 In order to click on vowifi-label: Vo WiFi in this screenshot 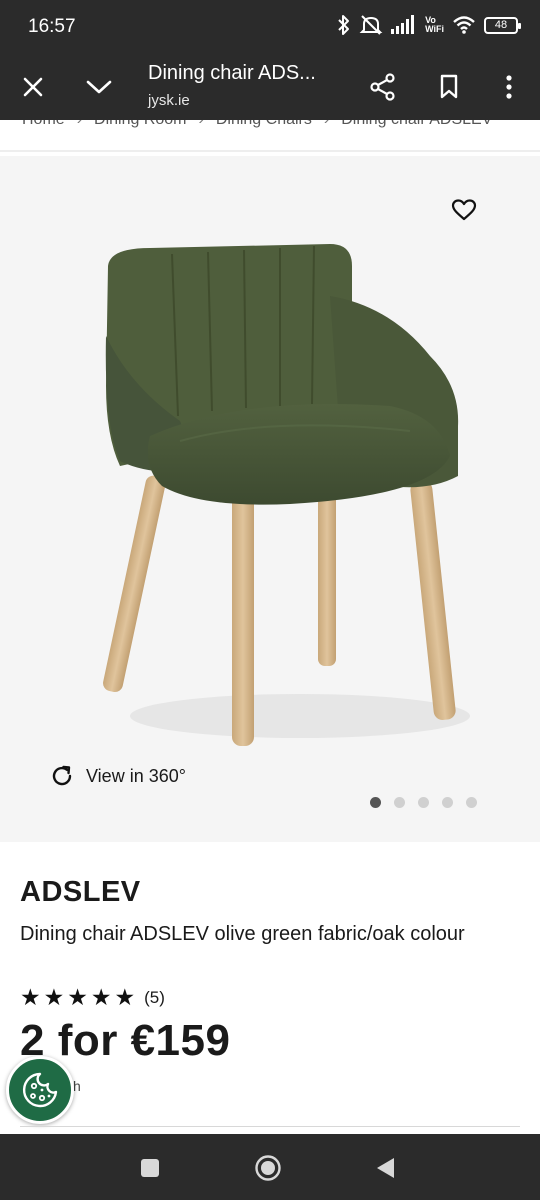, I will do `click(434, 25)`.